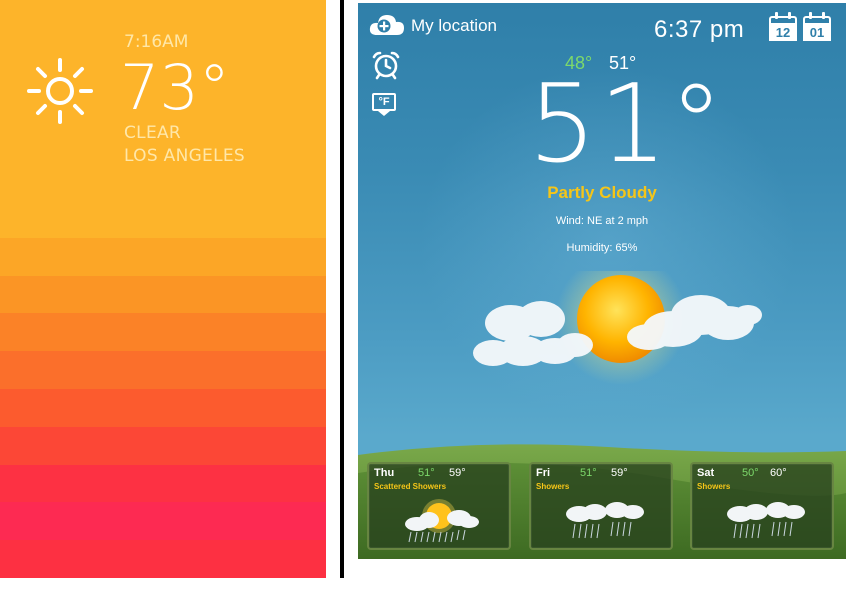  I want to click on humidity-info: Humidity: 65%, so click(602, 248).